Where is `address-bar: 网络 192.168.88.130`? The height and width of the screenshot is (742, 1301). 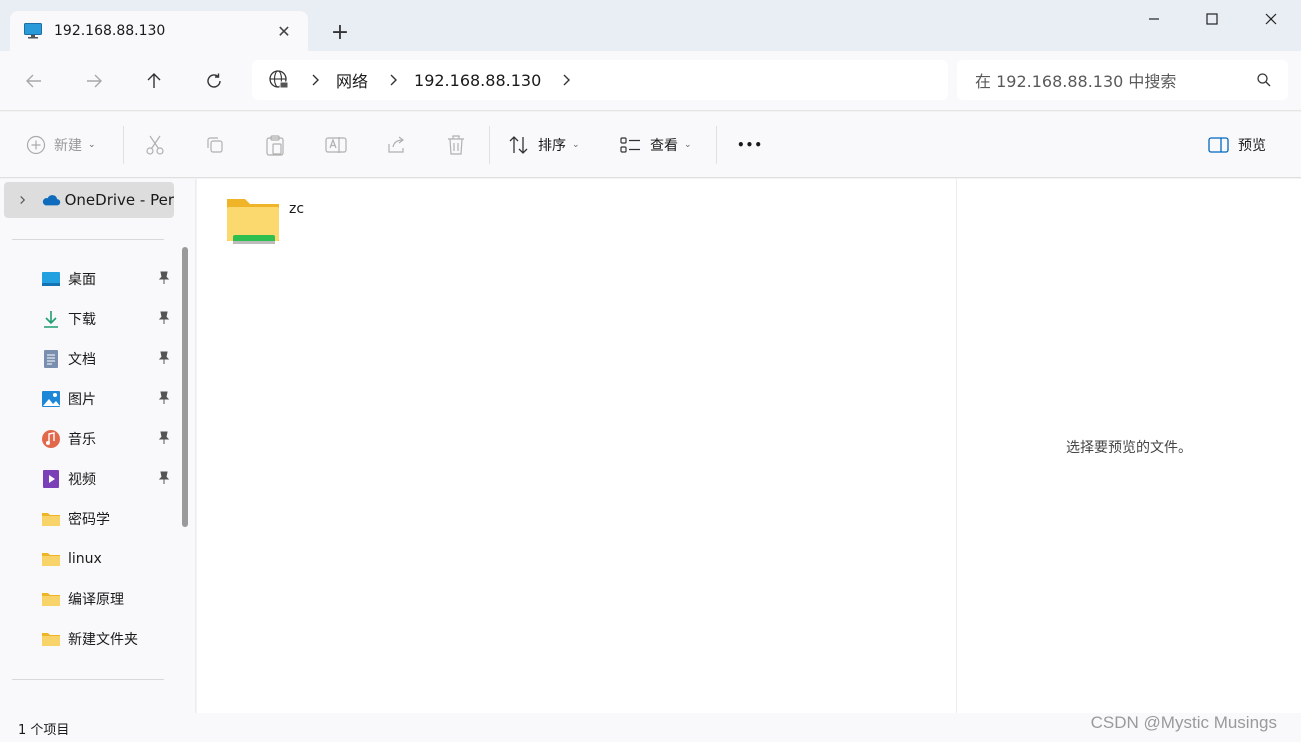
address-bar: 网络 192.168.88.130 is located at coordinates (600, 80).